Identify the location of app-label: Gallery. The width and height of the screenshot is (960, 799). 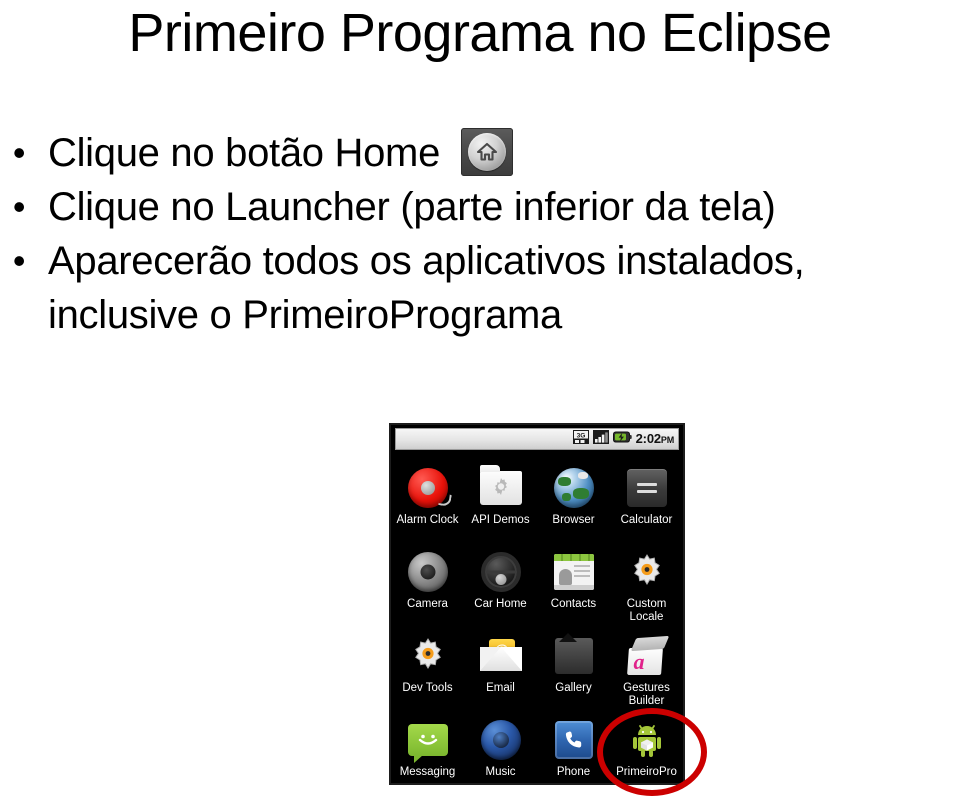
(573, 688).